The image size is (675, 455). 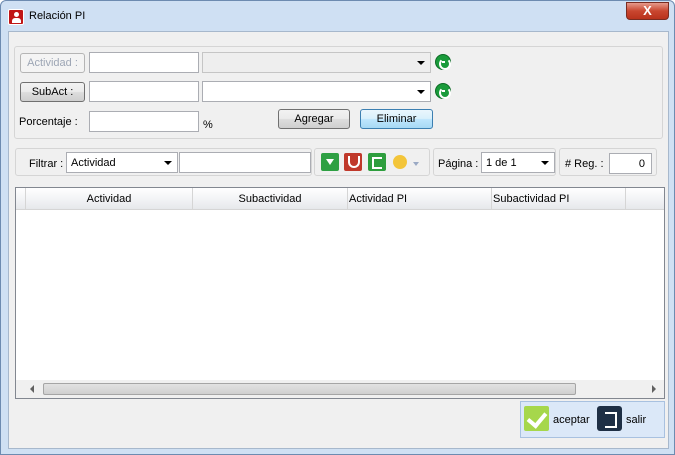 I want to click on eliminar-button: Eliminar, so click(x=396, y=119).